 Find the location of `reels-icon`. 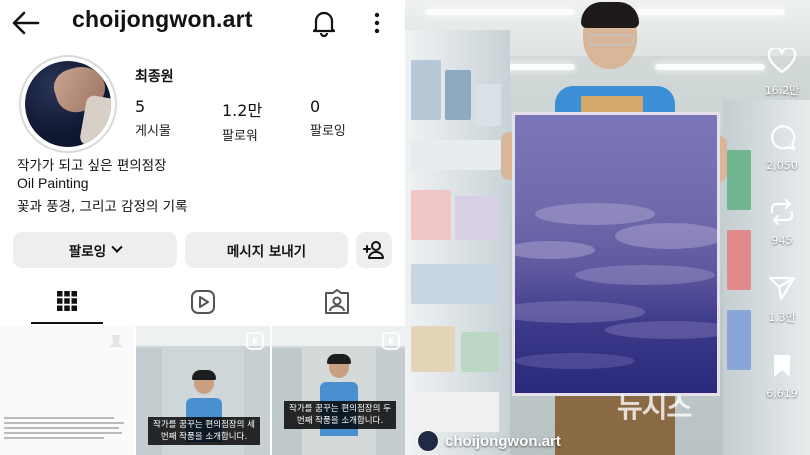

reels-icon is located at coordinates (203, 302).